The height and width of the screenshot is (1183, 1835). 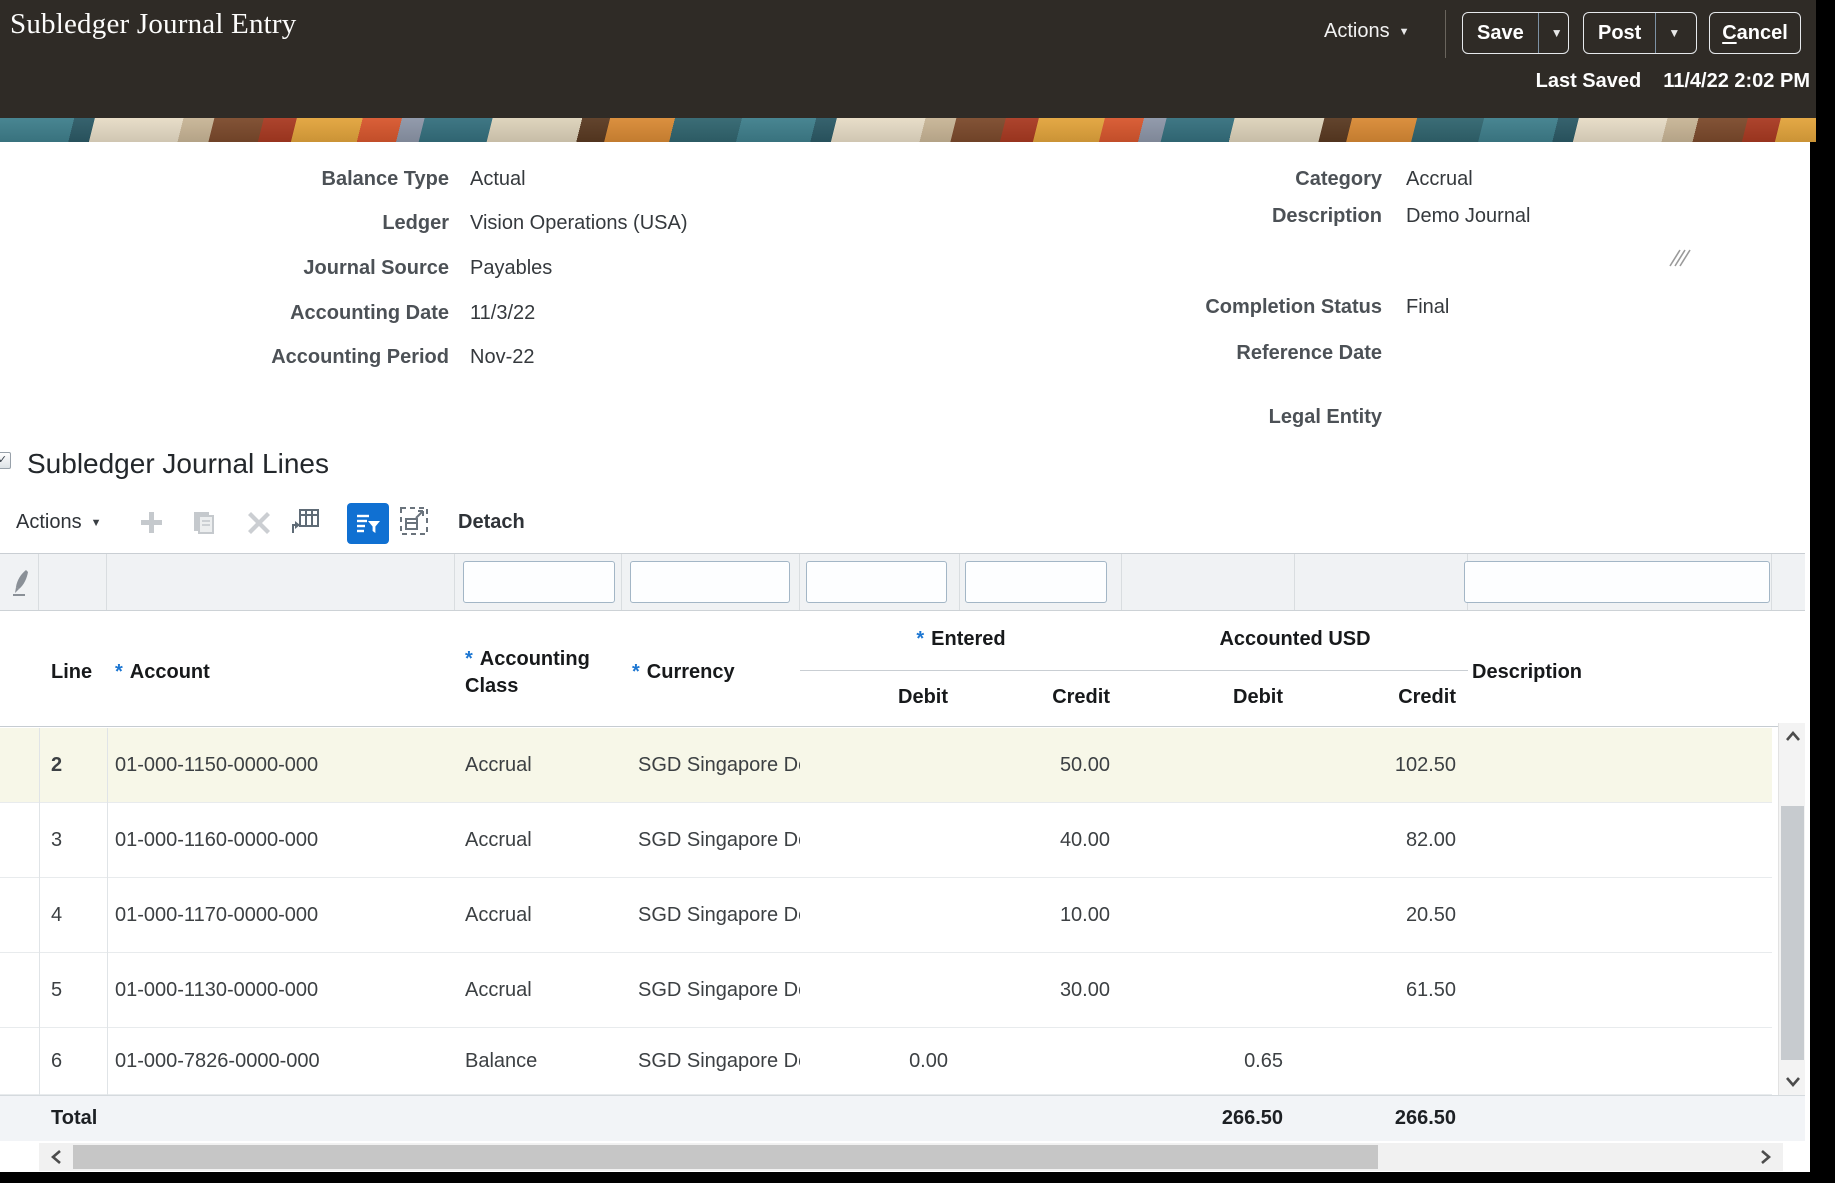 I want to click on cell-entered-credit: 30.00, so click(x=1041, y=990).